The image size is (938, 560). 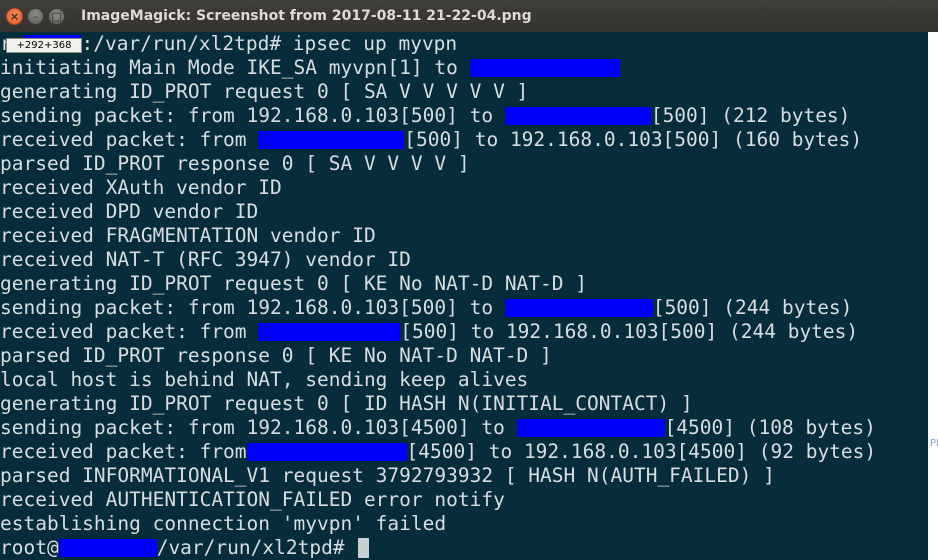 I want to click on terminal-line: parsed ID_PROT response 0 [ SA V V V V ], so click(x=438, y=164).